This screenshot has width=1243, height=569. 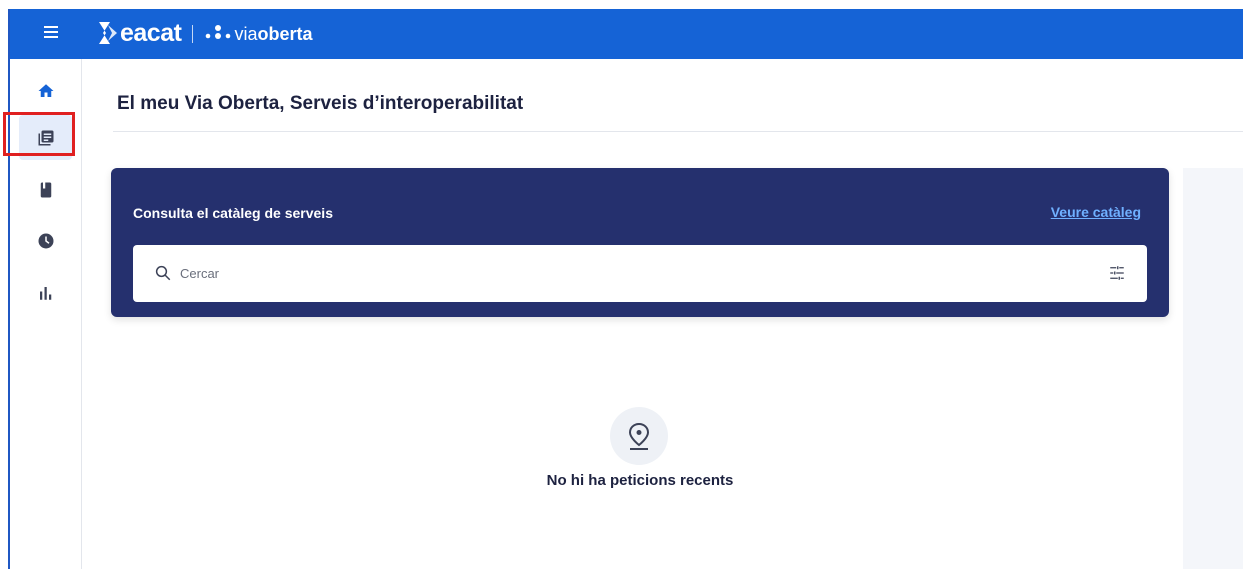 What do you see at coordinates (233, 213) in the screenshot?
I see `catalog-card-title: Consulta el catàleg de serveis` at bounding box center [233, 213].